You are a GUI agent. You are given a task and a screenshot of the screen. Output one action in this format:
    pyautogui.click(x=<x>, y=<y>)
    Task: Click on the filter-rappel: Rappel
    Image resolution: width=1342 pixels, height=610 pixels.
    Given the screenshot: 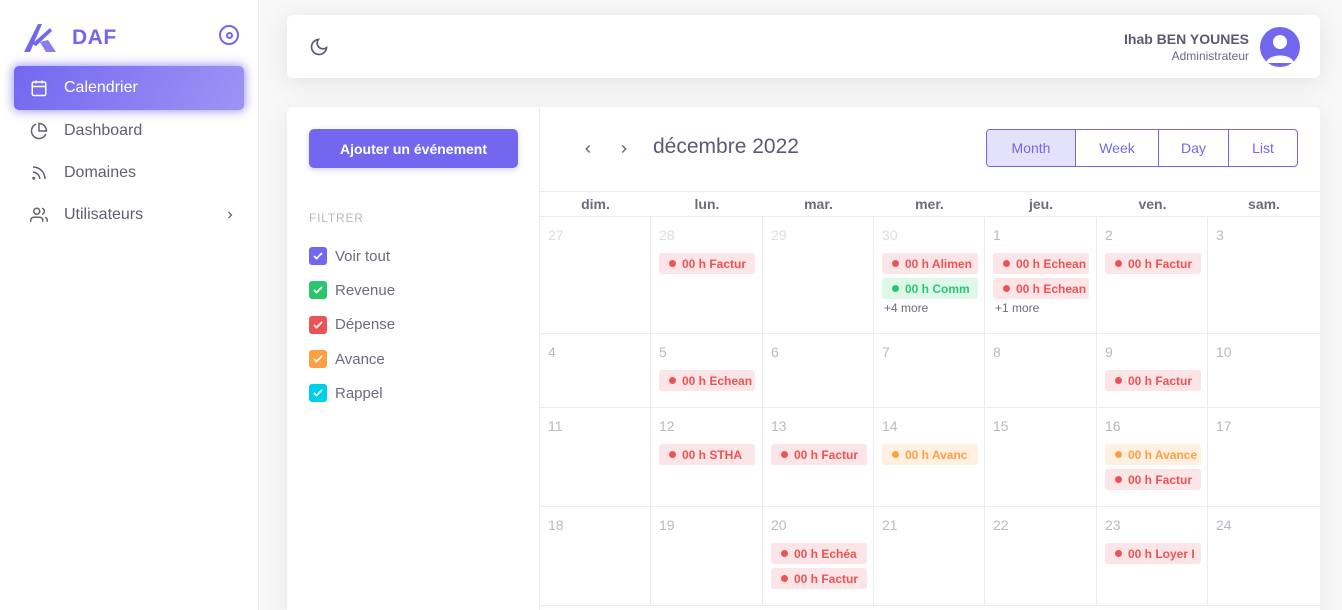 What is the action you would take?
    pyautogui.click(x=352, y=393)
    